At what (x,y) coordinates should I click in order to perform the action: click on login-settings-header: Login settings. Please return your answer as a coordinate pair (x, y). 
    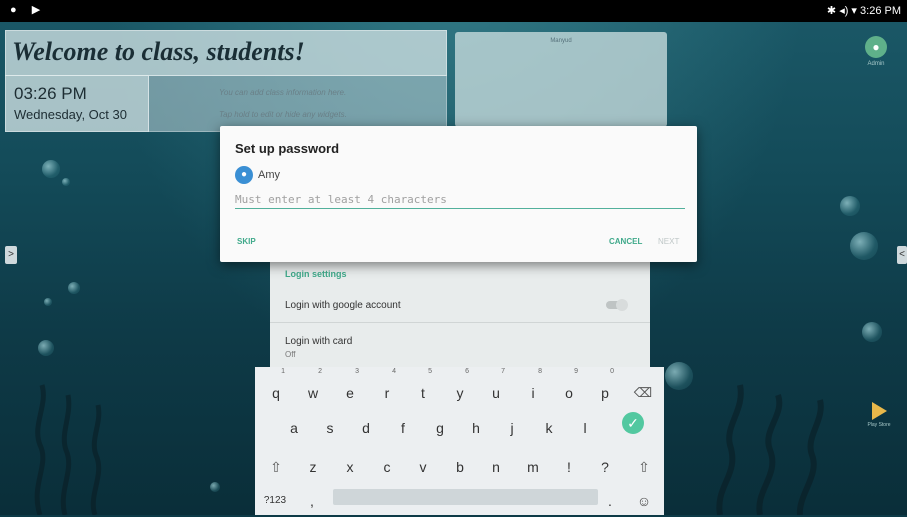
    Looking at the image, I should click on (316, 274).